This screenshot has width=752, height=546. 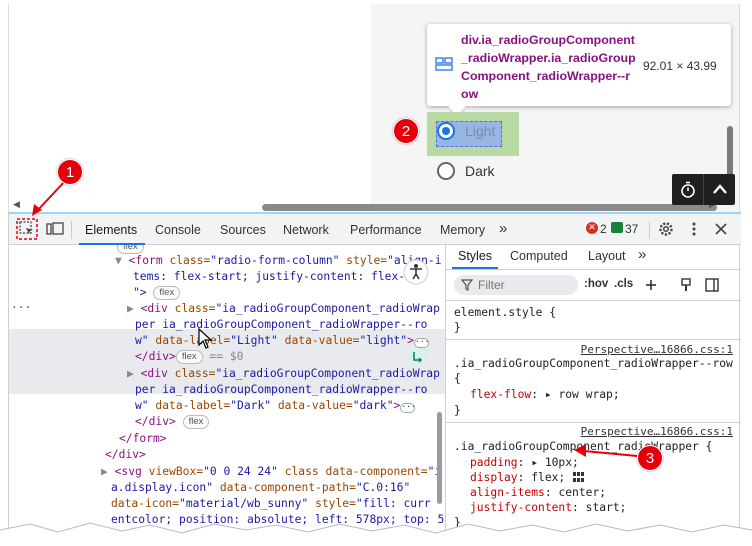 What do you see at coordinates (70, 172) in the screenshot?
I see `callout-1: 1` at bounding box center [70, 172].